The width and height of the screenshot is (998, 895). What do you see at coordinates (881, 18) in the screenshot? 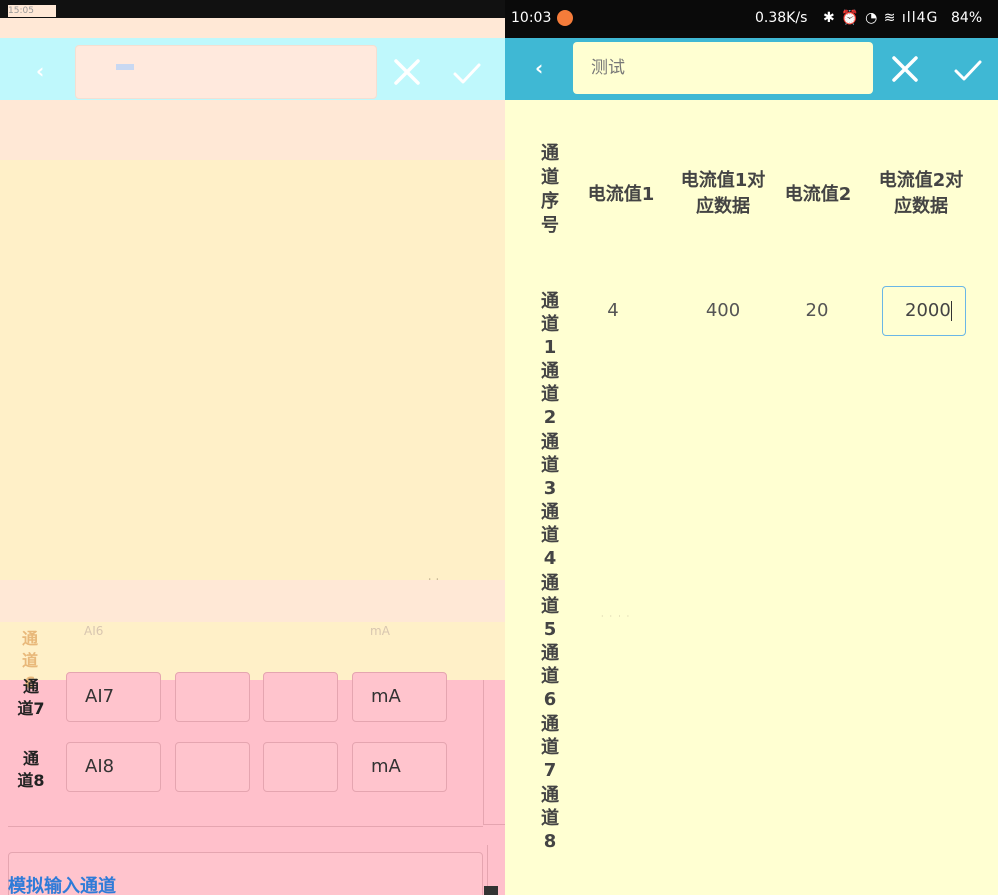
I see `signal-icons: ✱ ⏰ ◔ ≋ ıll4G` at bounding box center [881, 18].